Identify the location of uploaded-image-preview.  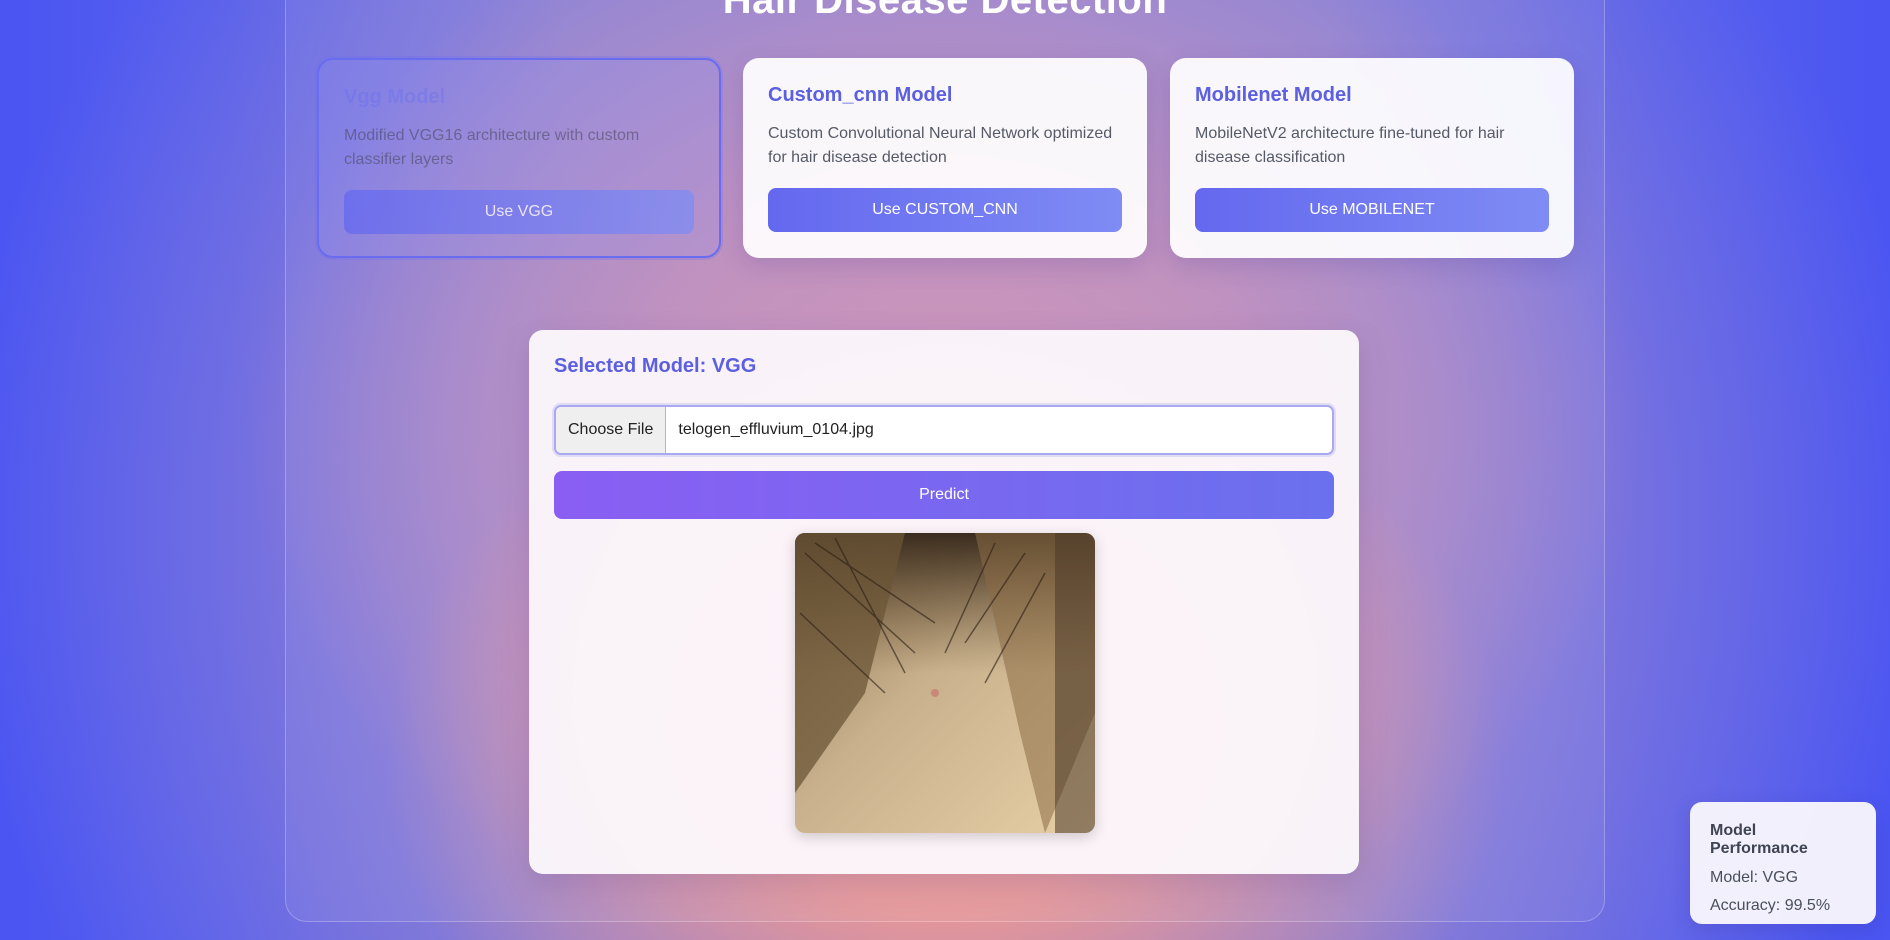
(945, 683).